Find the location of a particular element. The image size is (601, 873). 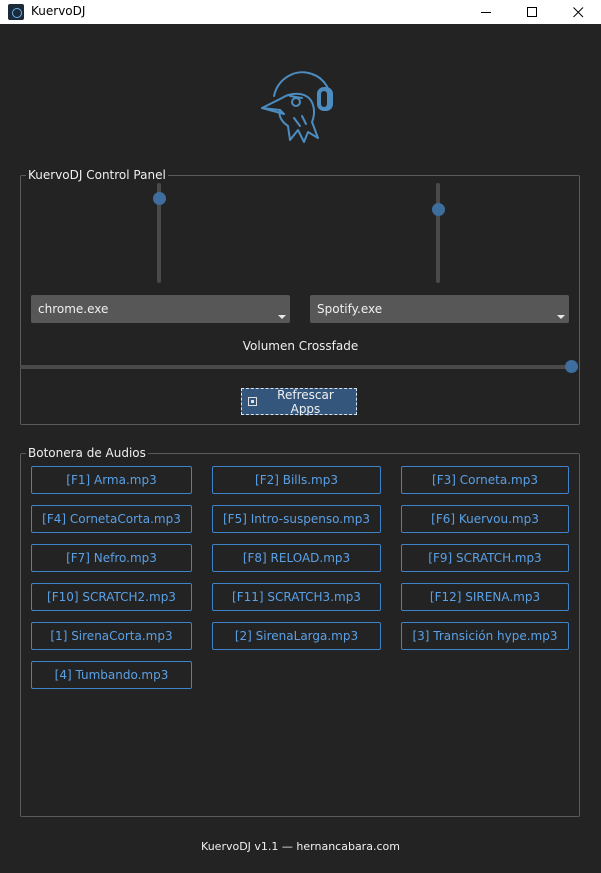

close-button is located at coordinates (578, 12).